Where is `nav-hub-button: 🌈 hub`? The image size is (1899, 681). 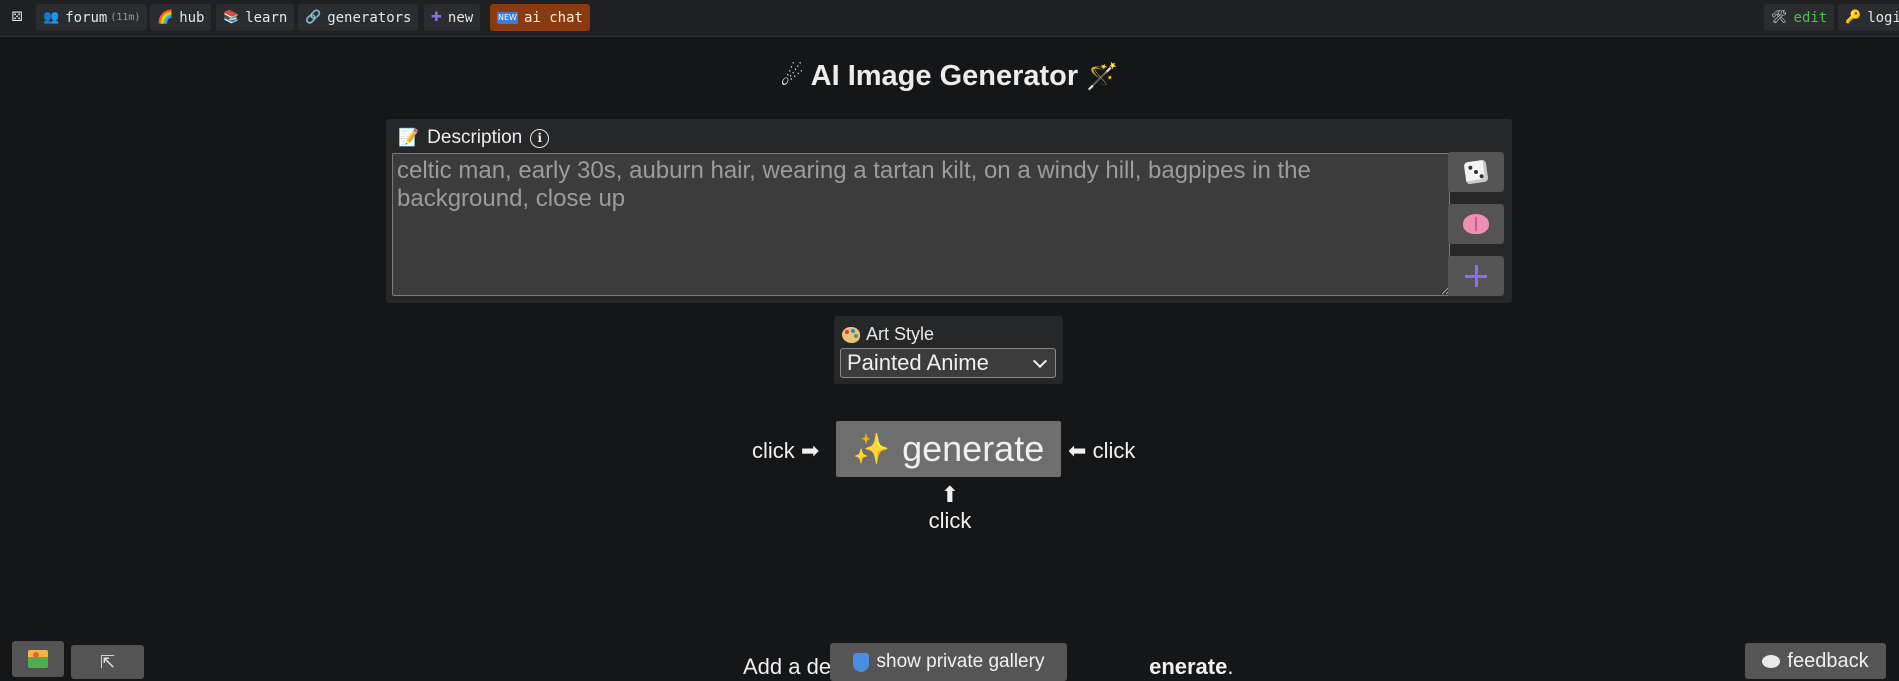 nav-hub-button: 🌈 hub is located at coordinates (181, 17).